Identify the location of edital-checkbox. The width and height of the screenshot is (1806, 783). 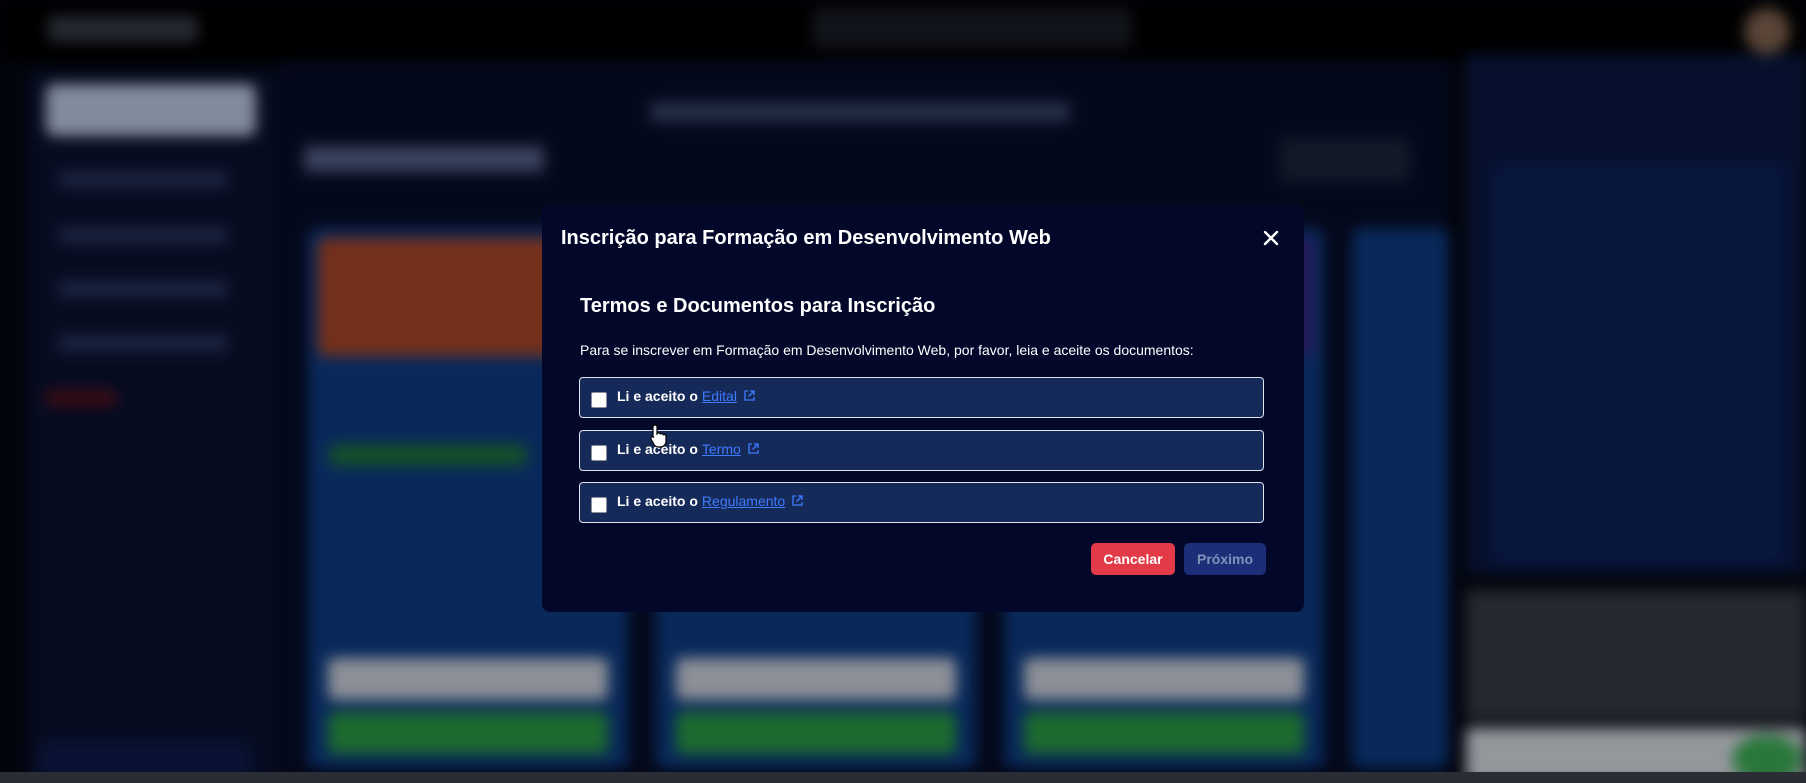
(599, 400).